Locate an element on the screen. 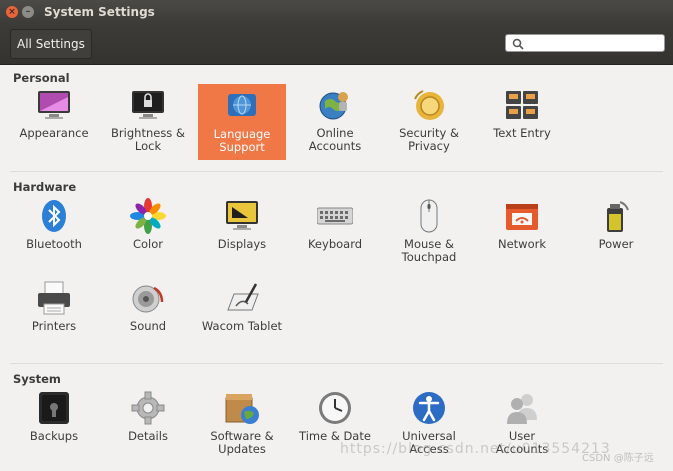 The height and width of the screenshot is (471, 673). displays-icon is located at coordinates (242, 216).